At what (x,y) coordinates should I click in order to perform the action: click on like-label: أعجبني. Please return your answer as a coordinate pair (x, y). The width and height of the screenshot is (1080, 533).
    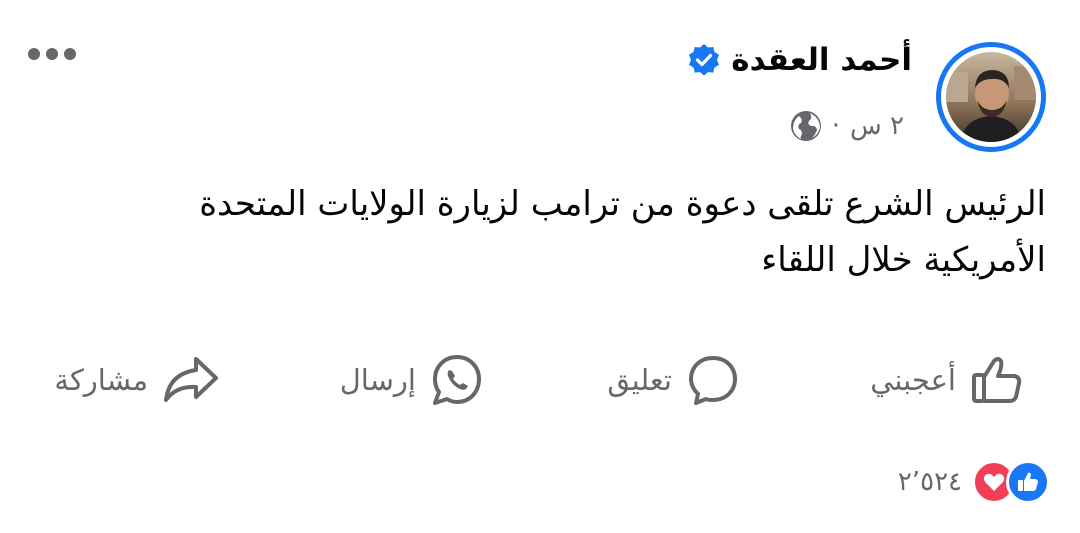
    Looking at the image, I should click on (913, 380).